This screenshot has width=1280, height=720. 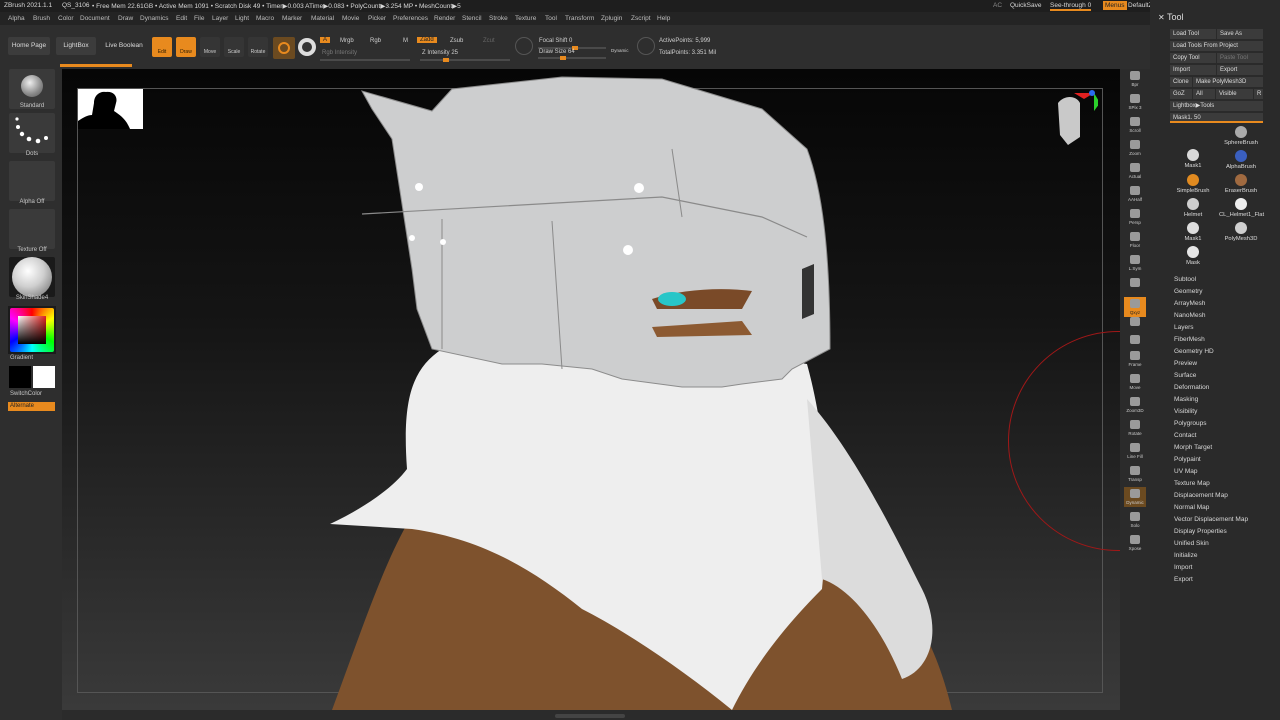 I want to click on a-channel-button: A, so click(x=325, y=40).